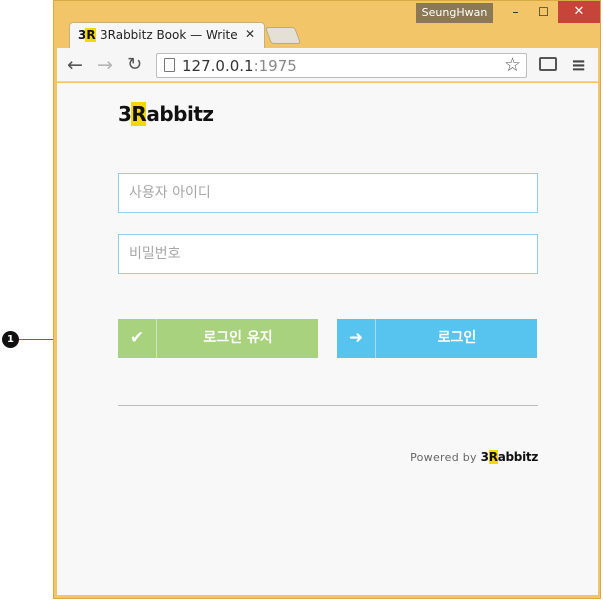 The height and width of the screenshot is (600, 603). I want to click on tab-close-icon: ✕, so click(250, 34).